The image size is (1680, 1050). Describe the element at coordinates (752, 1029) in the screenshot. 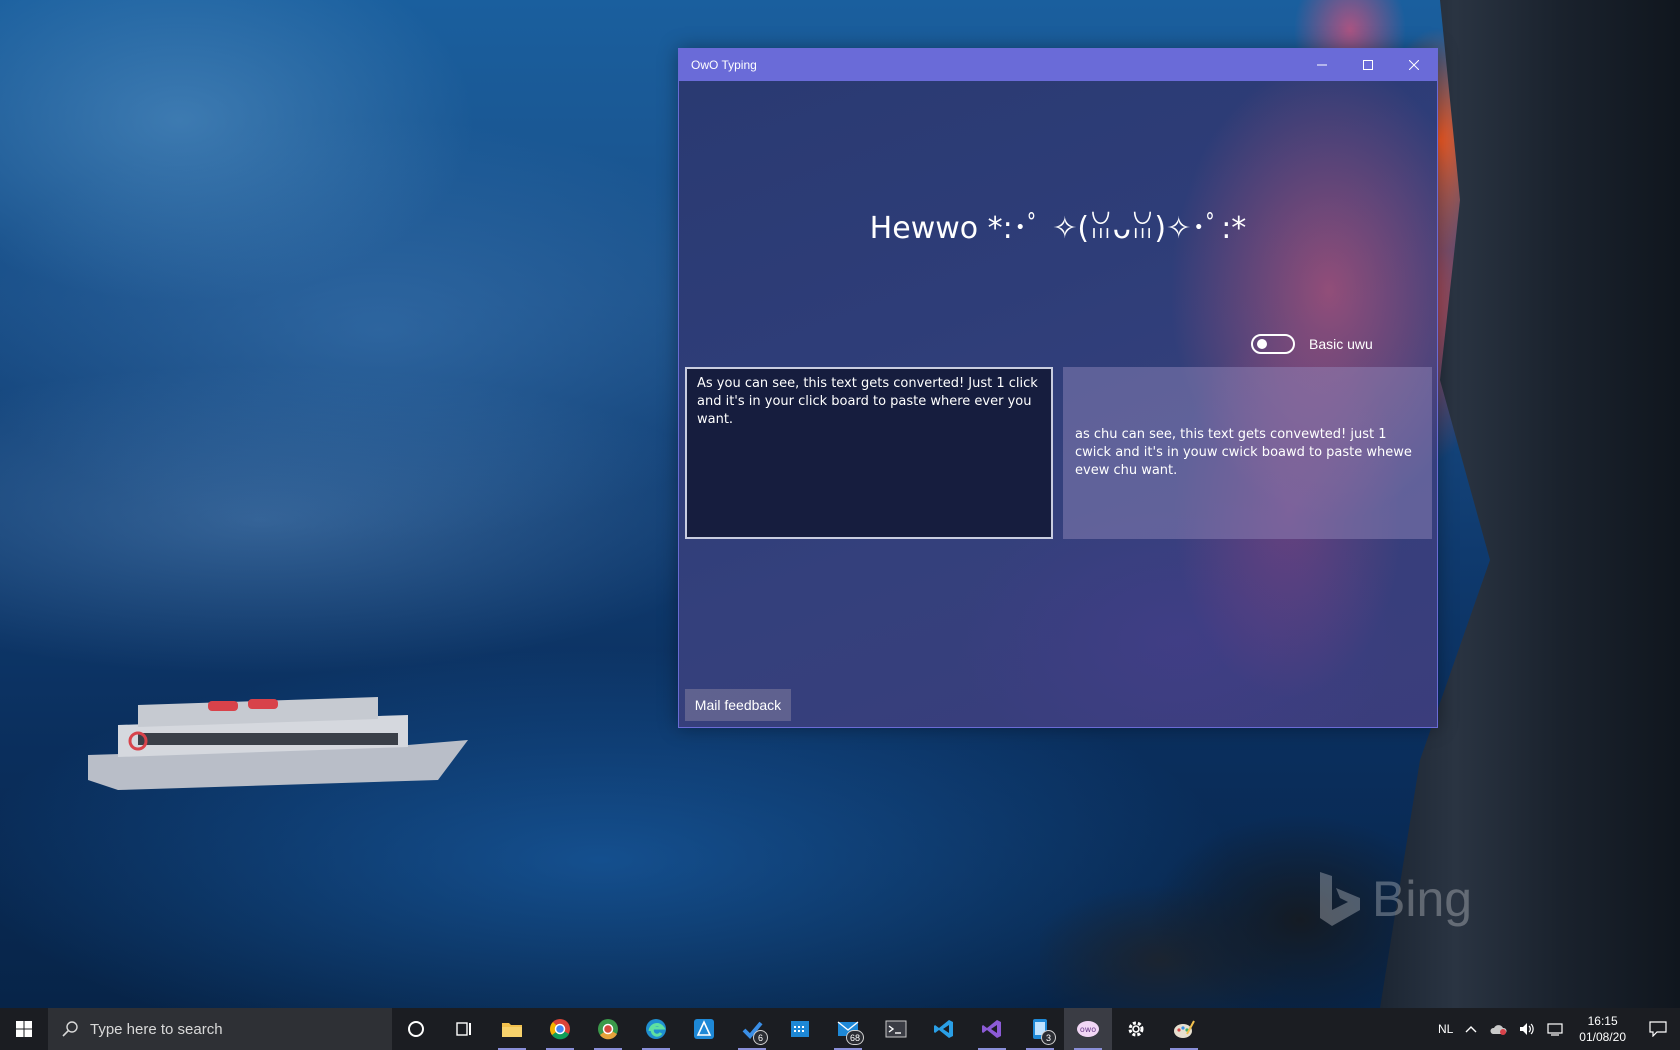

I see `todo-button: 6` at that location.